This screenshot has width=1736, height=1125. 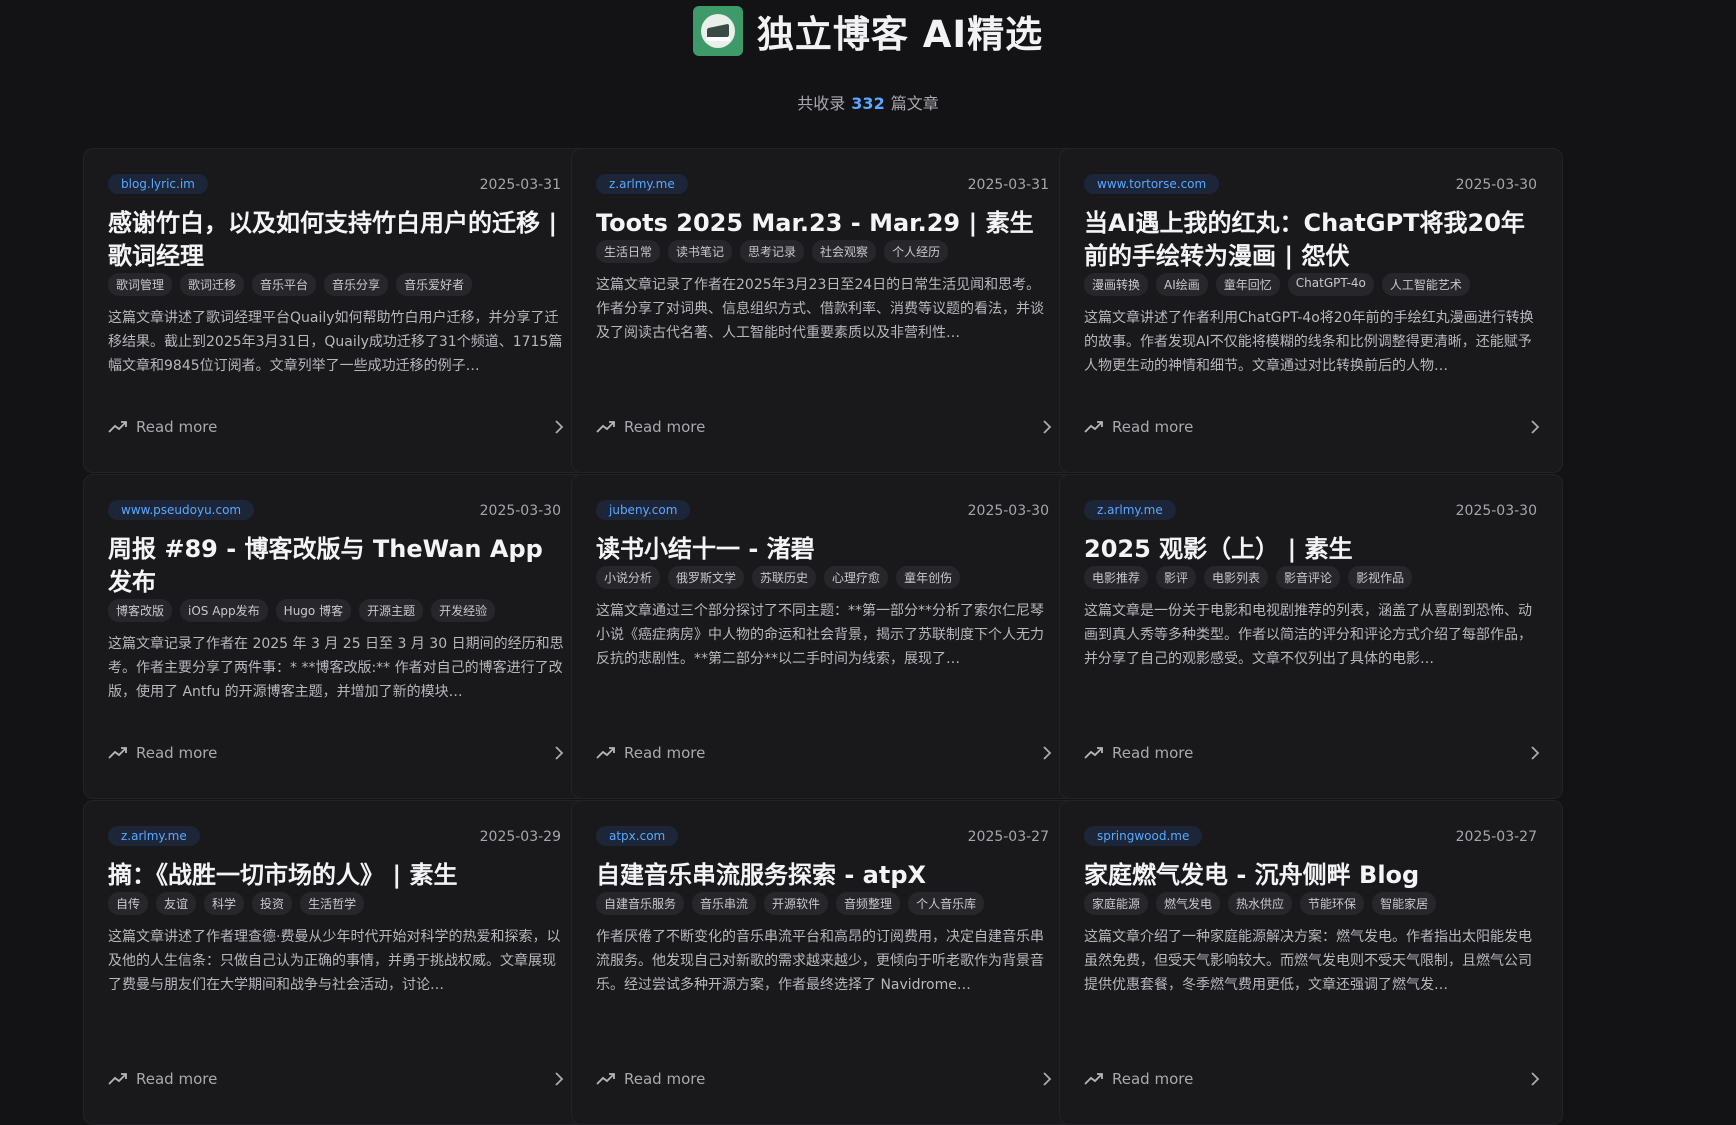 What do you see at coordinates (706, 577) in the screenshot?
I see `tag: 俄罗斯文学` at bounding box center [706, 577].